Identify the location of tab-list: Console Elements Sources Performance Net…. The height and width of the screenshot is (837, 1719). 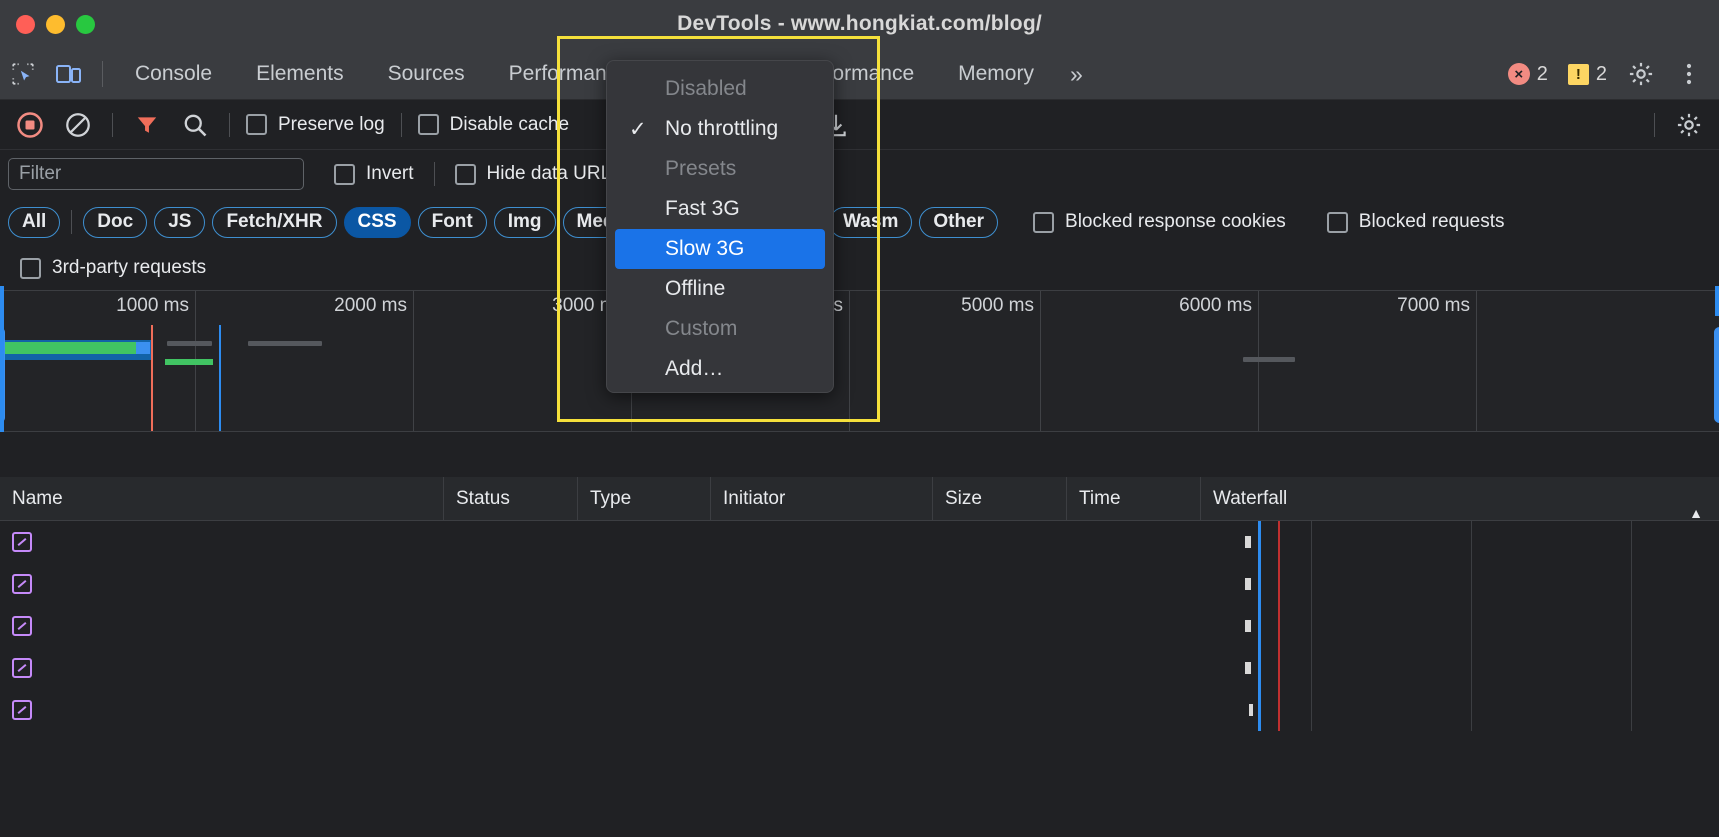
(605, 74).